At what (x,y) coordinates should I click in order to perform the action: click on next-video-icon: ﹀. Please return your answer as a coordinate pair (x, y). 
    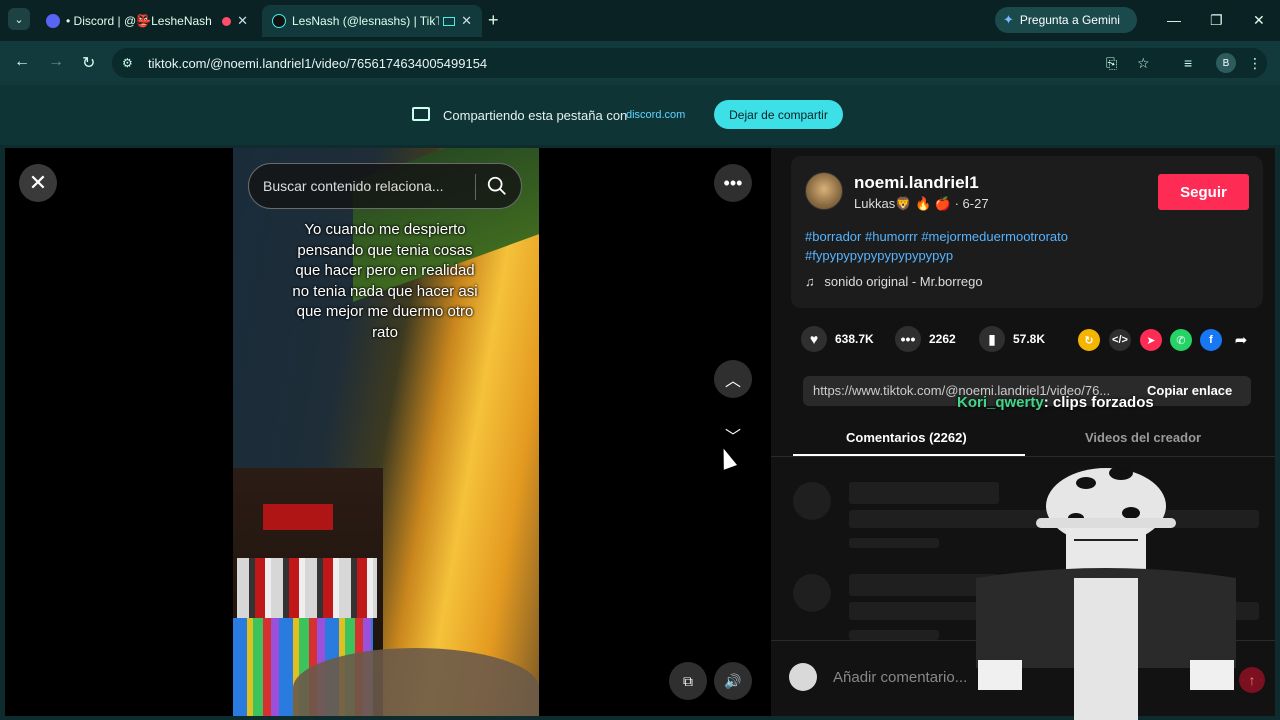
    Looking at the image, I should click on (733, 435).